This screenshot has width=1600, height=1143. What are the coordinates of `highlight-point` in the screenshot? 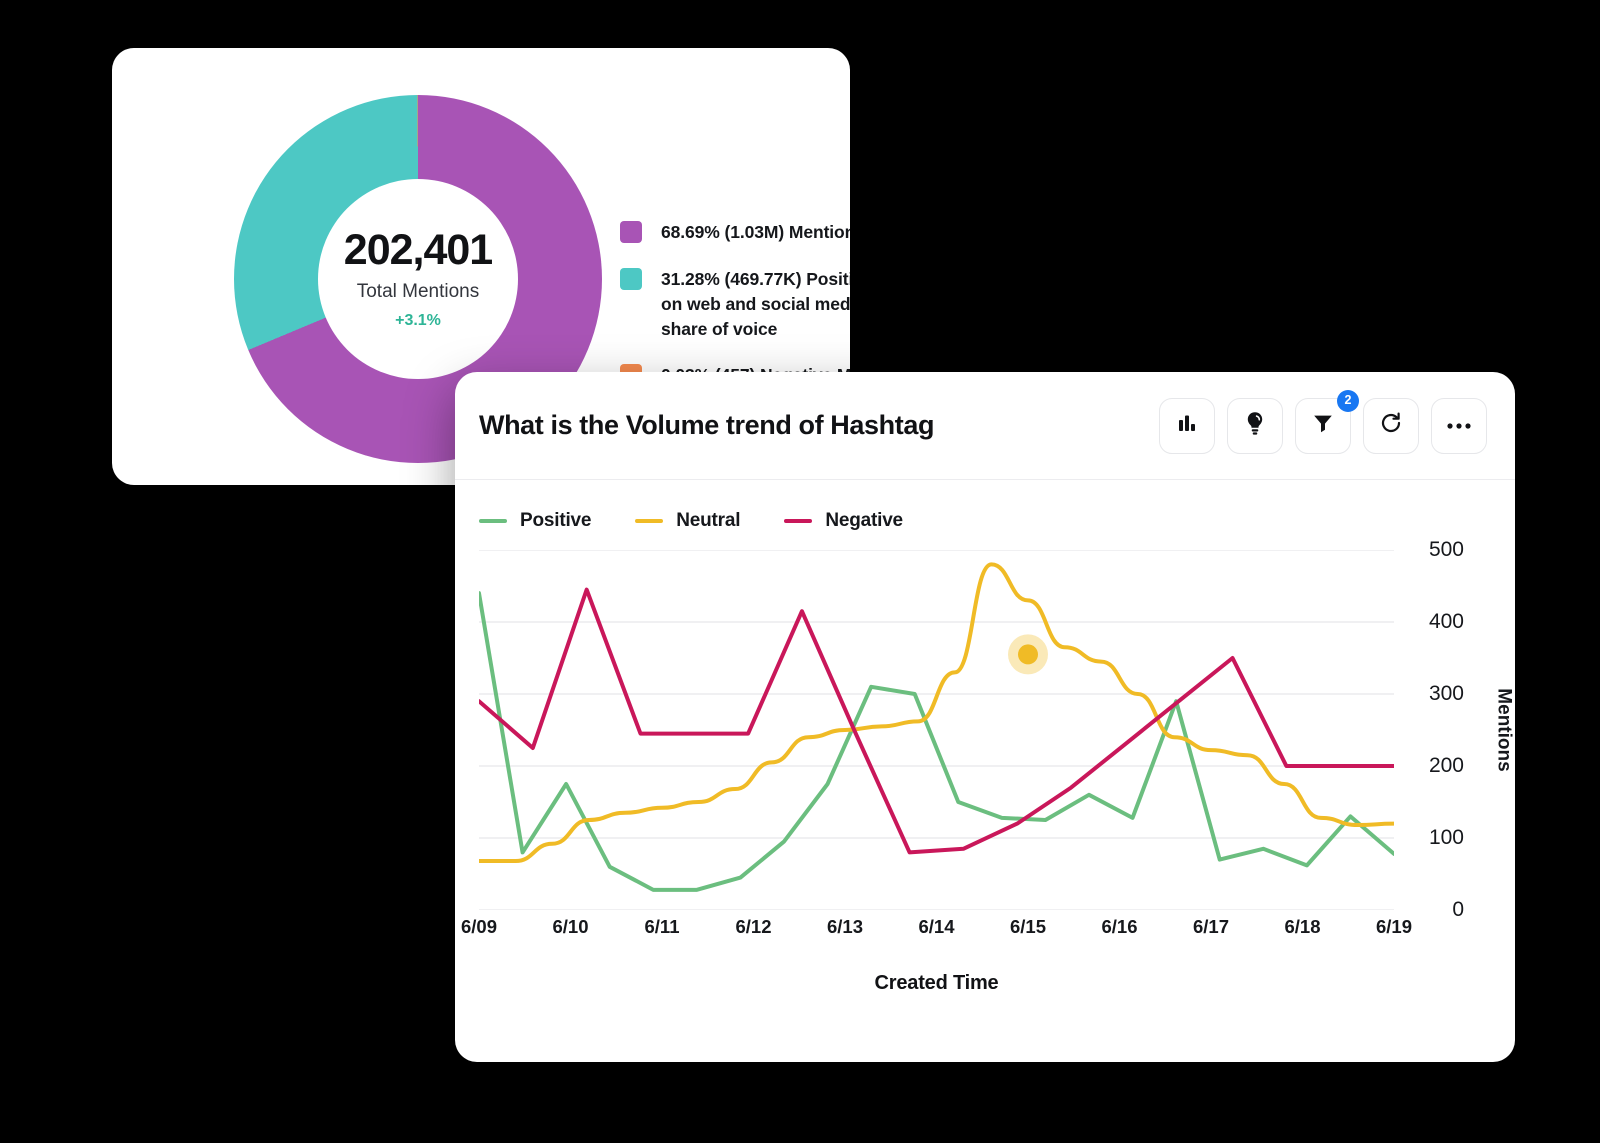 It's located at (1028, 654).